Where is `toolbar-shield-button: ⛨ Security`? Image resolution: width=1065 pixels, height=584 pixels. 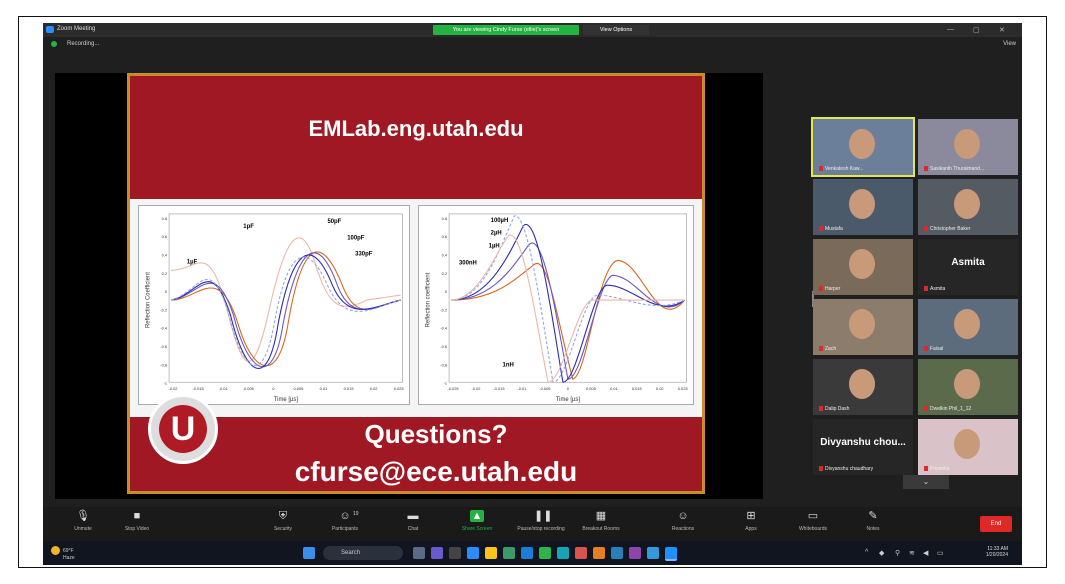 toolbar-shield-button: ⛨ Security is located at coordinates (283, 521).